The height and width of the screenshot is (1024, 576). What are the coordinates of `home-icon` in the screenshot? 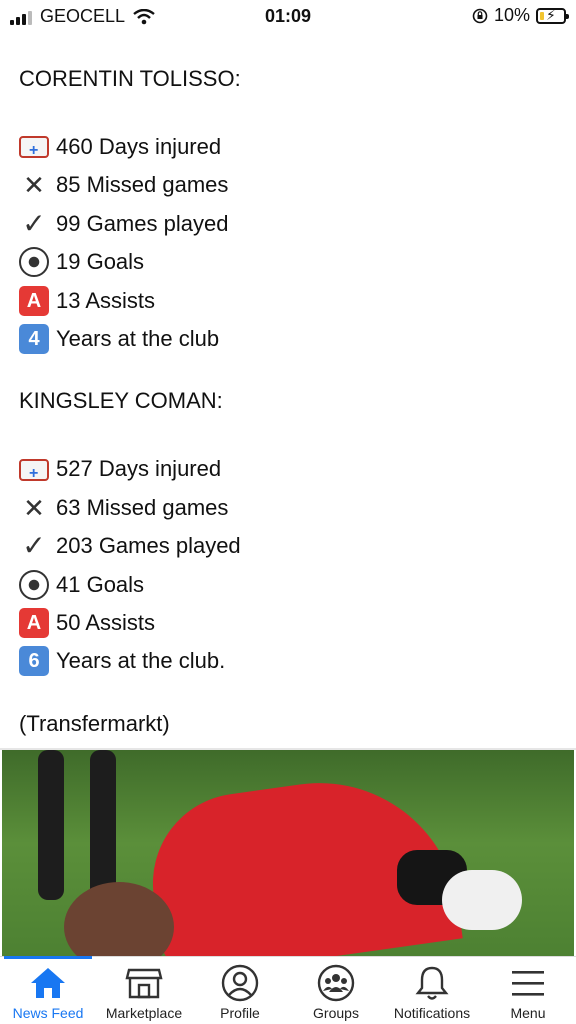 It's located at (48, 983).